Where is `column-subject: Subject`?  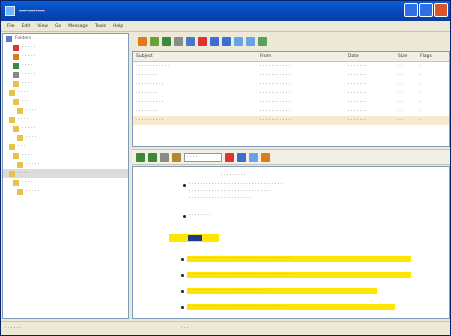
column-subject: Subject is located at coordinates (195, 56).